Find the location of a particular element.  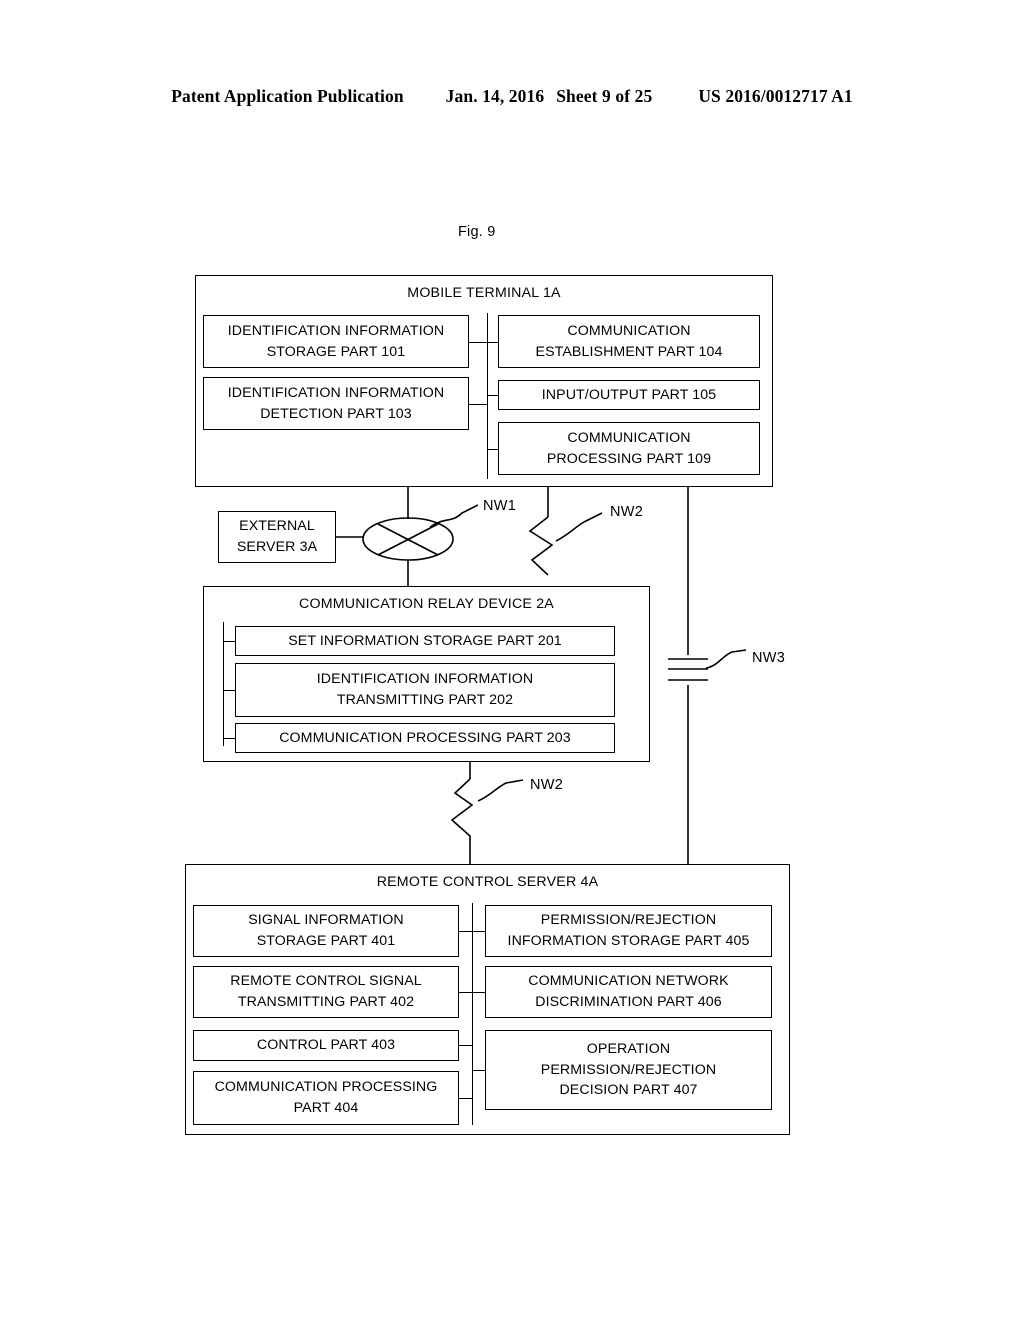

unit-communication-processing-404: COMMUNICATION PROCESSING PART 404 is located at coordinates (326, 1098).